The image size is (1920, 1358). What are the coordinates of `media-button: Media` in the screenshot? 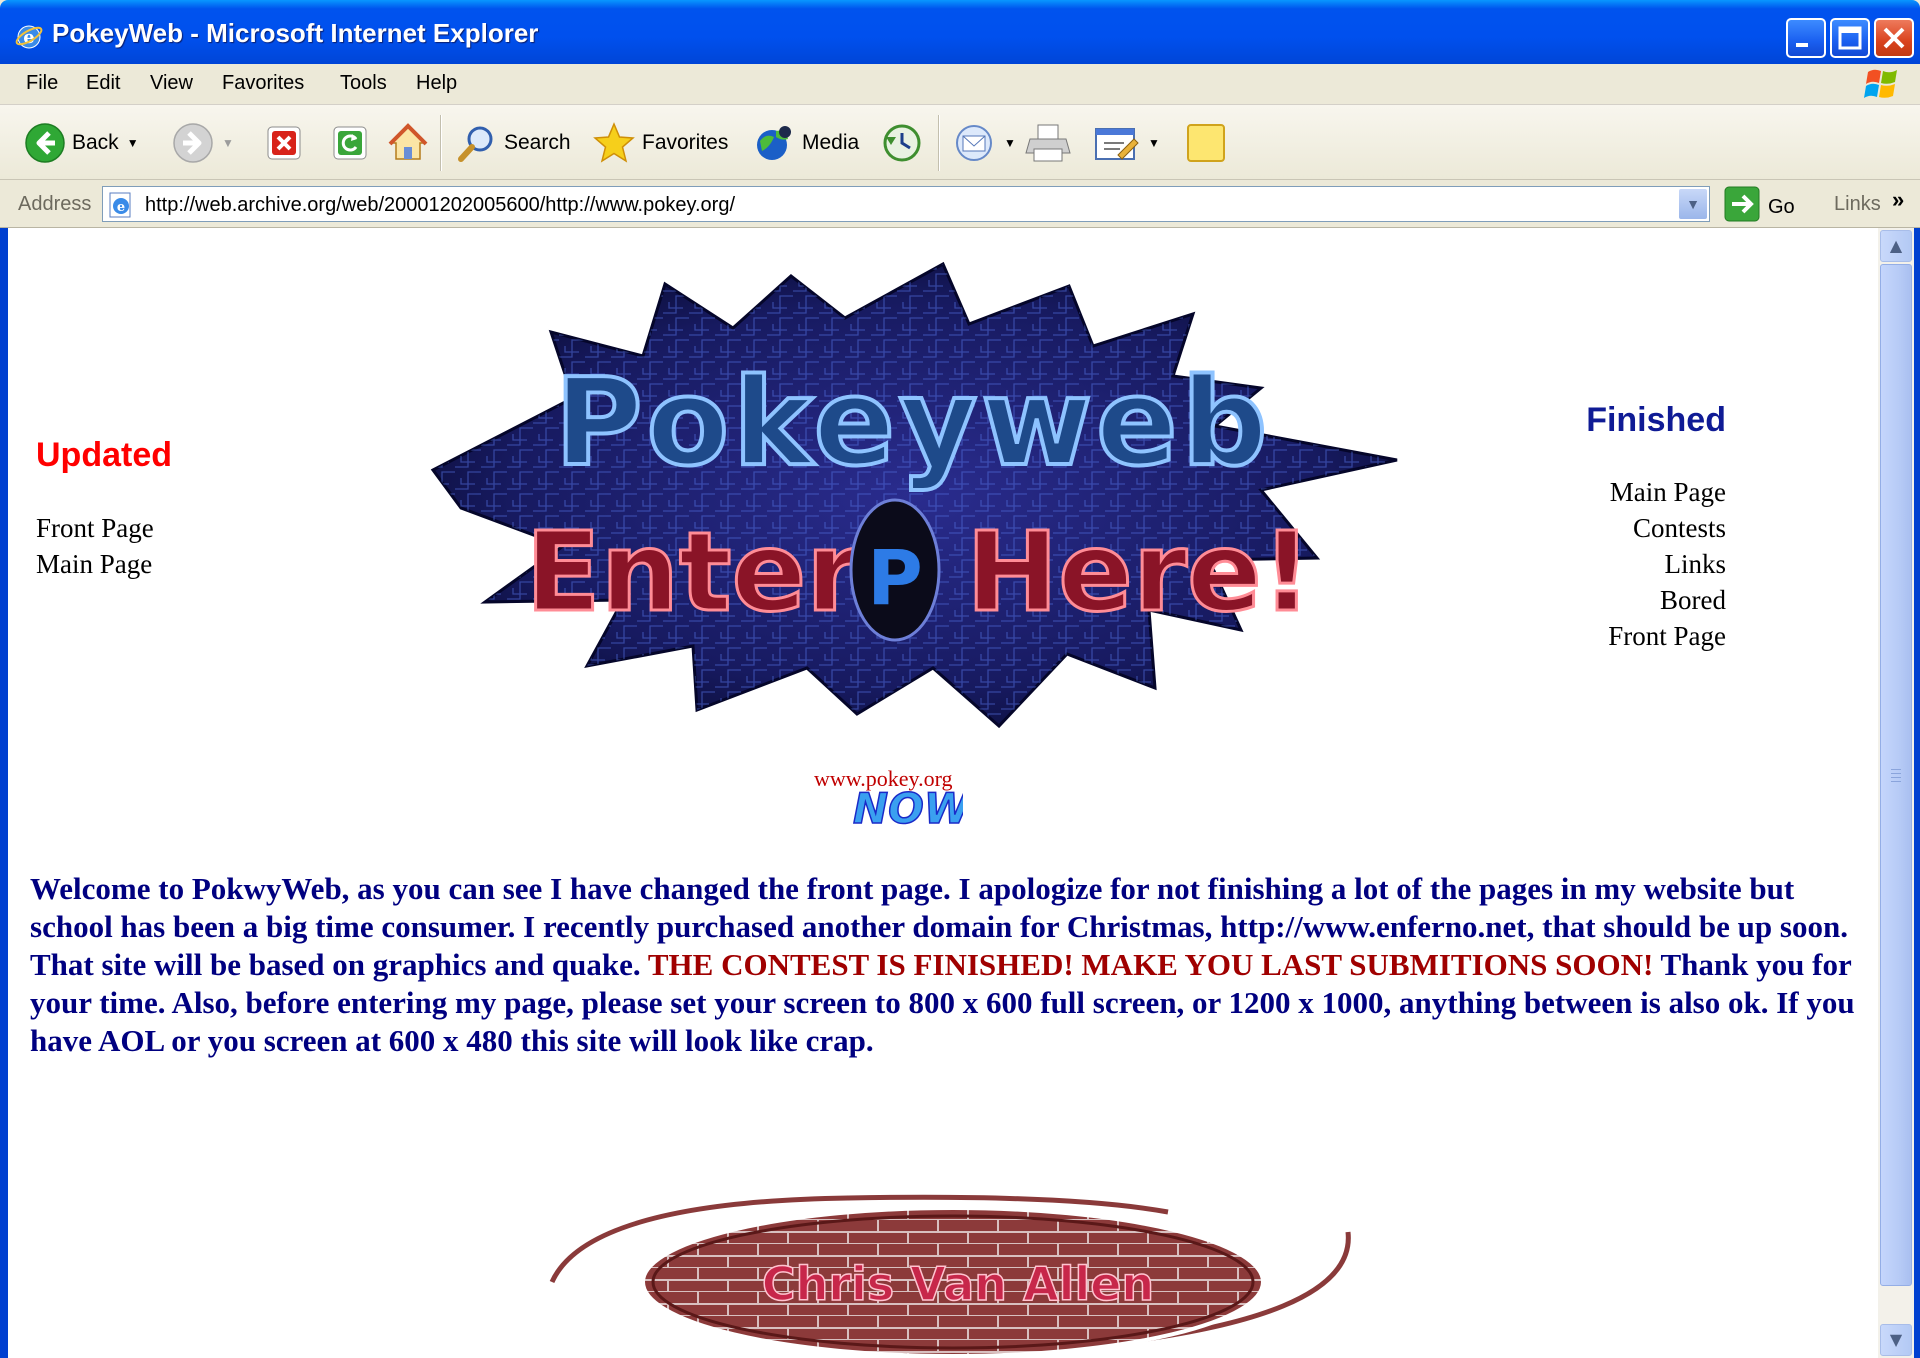 It's located at (805, 143).